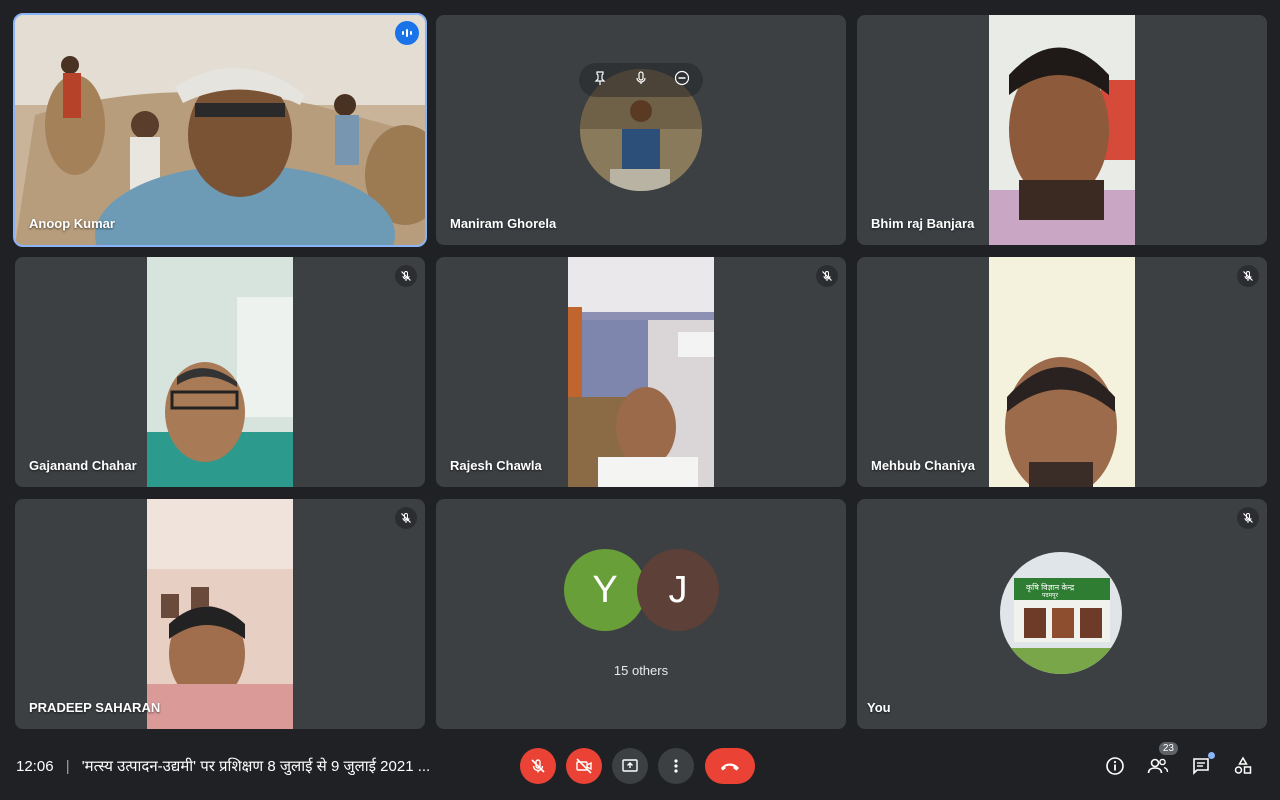  Describe the element at coordinates (682, 80) in the screenshot. I see `remove-icon` at that location.